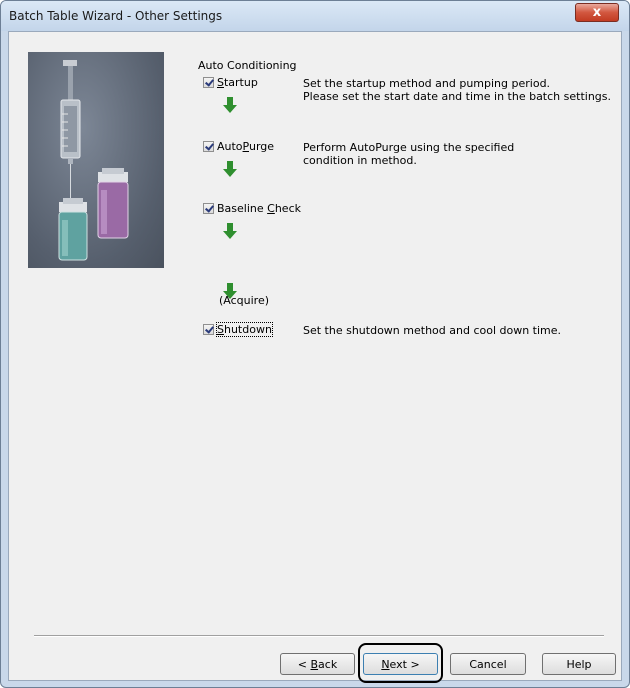 This screenshot has height=688, width=630. I want to click on shutdown-label: Shutdown, so click(244, 329).